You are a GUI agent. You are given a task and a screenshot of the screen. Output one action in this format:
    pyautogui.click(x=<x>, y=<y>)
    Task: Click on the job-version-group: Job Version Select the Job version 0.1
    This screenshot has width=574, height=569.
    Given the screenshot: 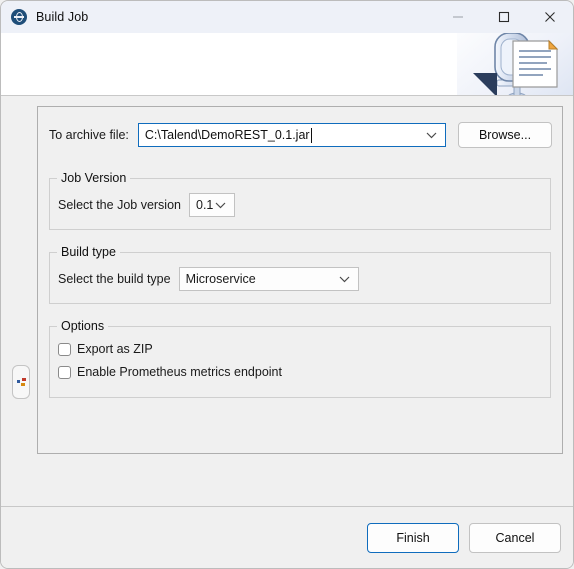 What is the action you would take?
    pyautogui.click(x=300, y=200)
    